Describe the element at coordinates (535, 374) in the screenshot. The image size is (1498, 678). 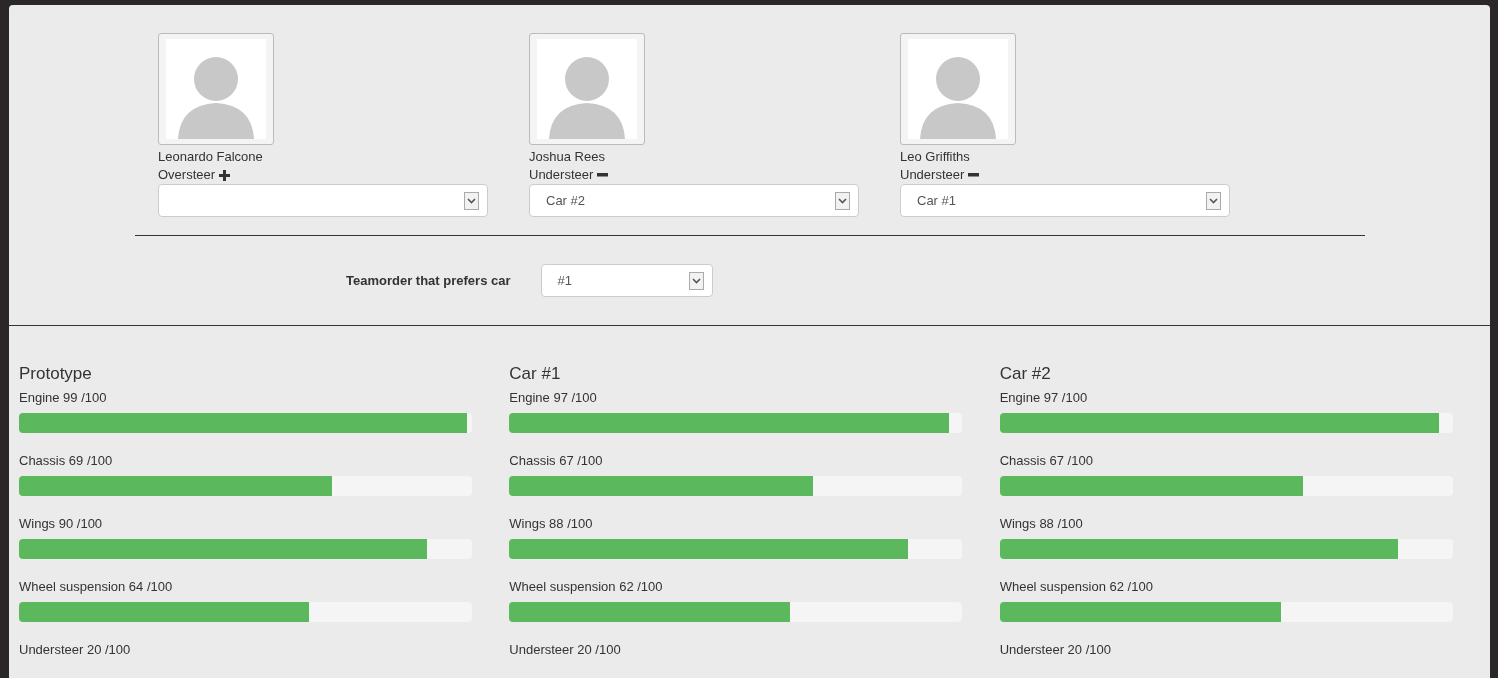
I see `car-title: Car #1` at that location.